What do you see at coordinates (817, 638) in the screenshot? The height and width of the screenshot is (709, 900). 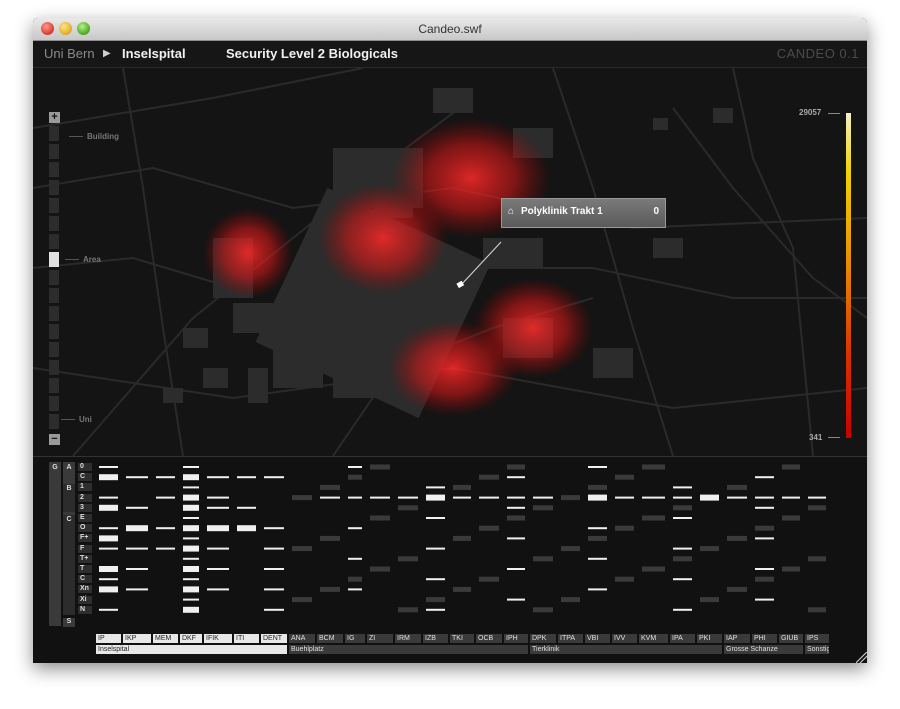 I see `department-tab: IPS` at bounding box center [817, 638].